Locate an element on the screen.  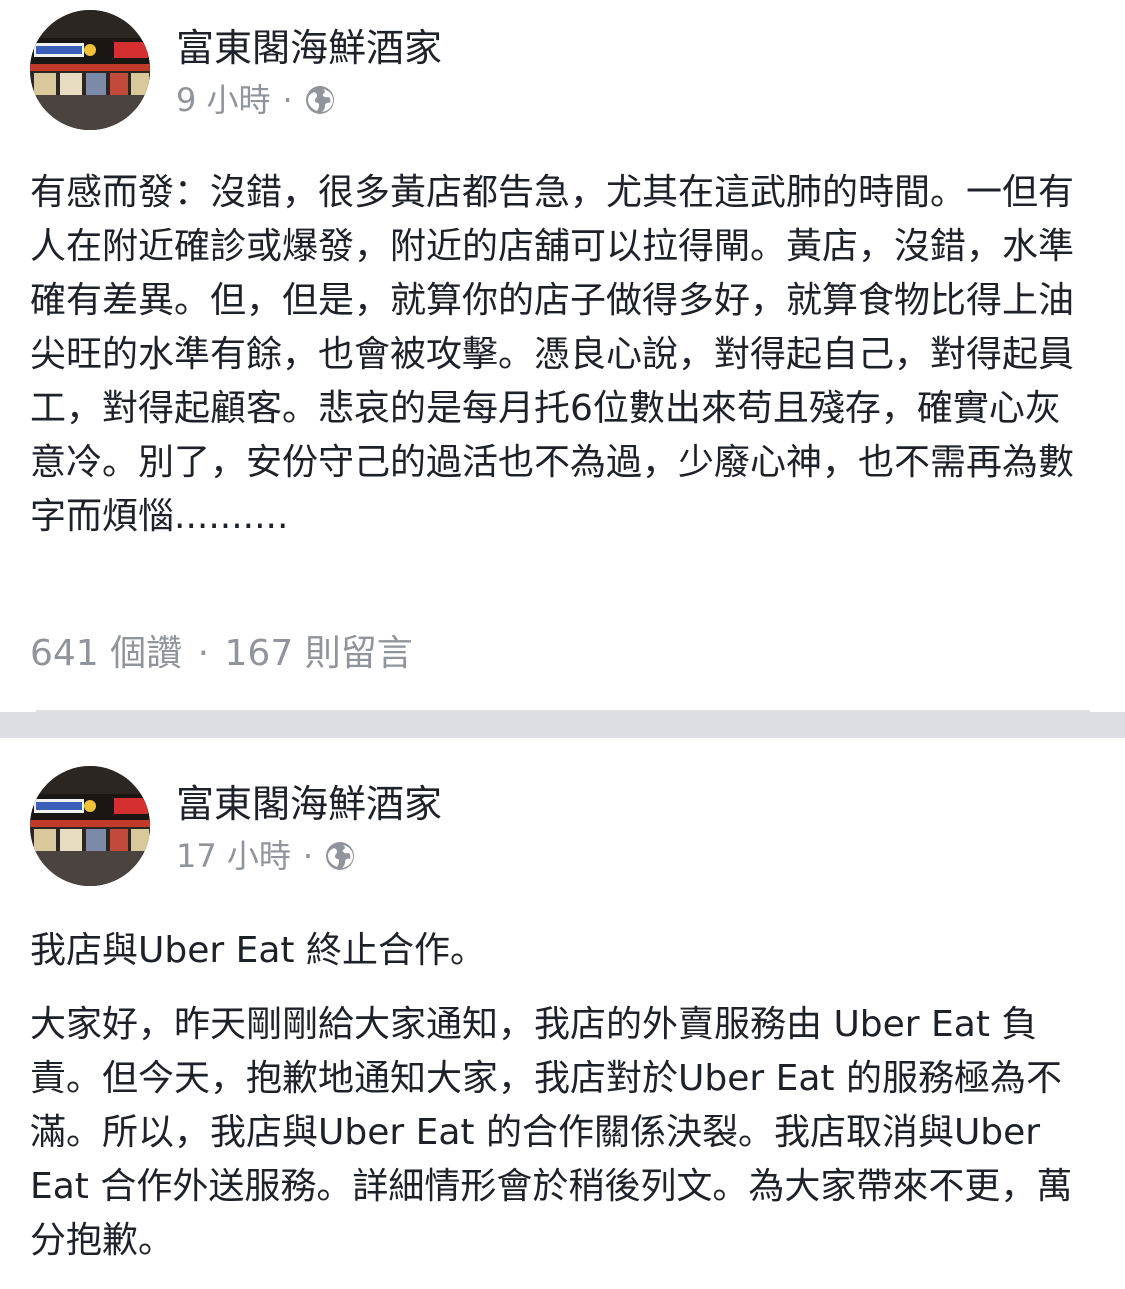
post-meta: 17 小時 · is located at coordinates (265, 856).